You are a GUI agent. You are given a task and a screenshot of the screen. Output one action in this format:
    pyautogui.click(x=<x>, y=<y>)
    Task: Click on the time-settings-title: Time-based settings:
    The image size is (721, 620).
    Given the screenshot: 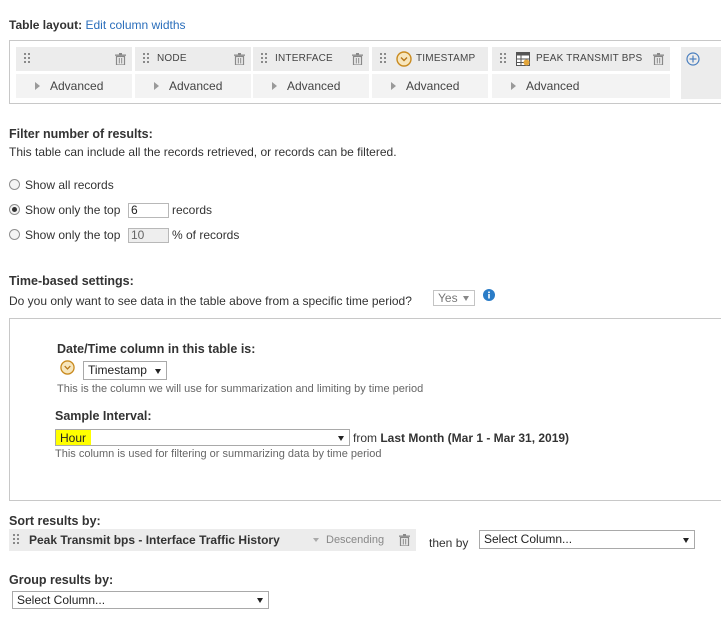 What is the action you would take?
    pyautogui.click(x=71, y=281)
    